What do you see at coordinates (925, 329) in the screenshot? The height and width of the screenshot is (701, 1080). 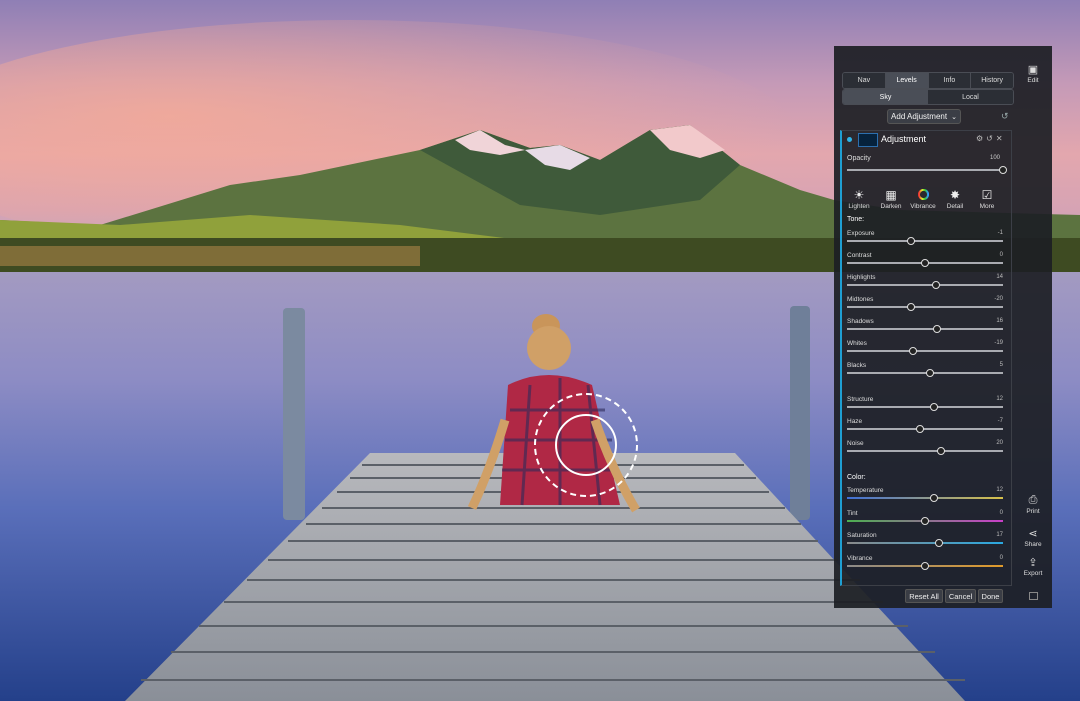 I see `slider-shadows` at bounding box center [925, 329].